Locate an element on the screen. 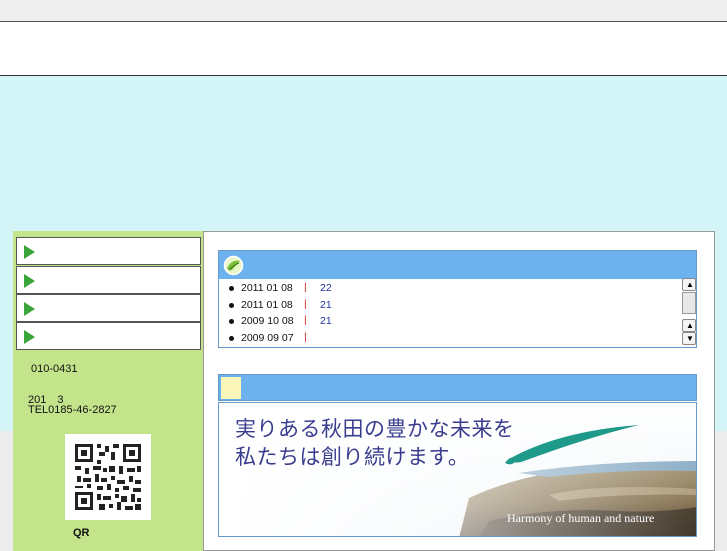  browser-top-bar is located at coordinates (363, 11).